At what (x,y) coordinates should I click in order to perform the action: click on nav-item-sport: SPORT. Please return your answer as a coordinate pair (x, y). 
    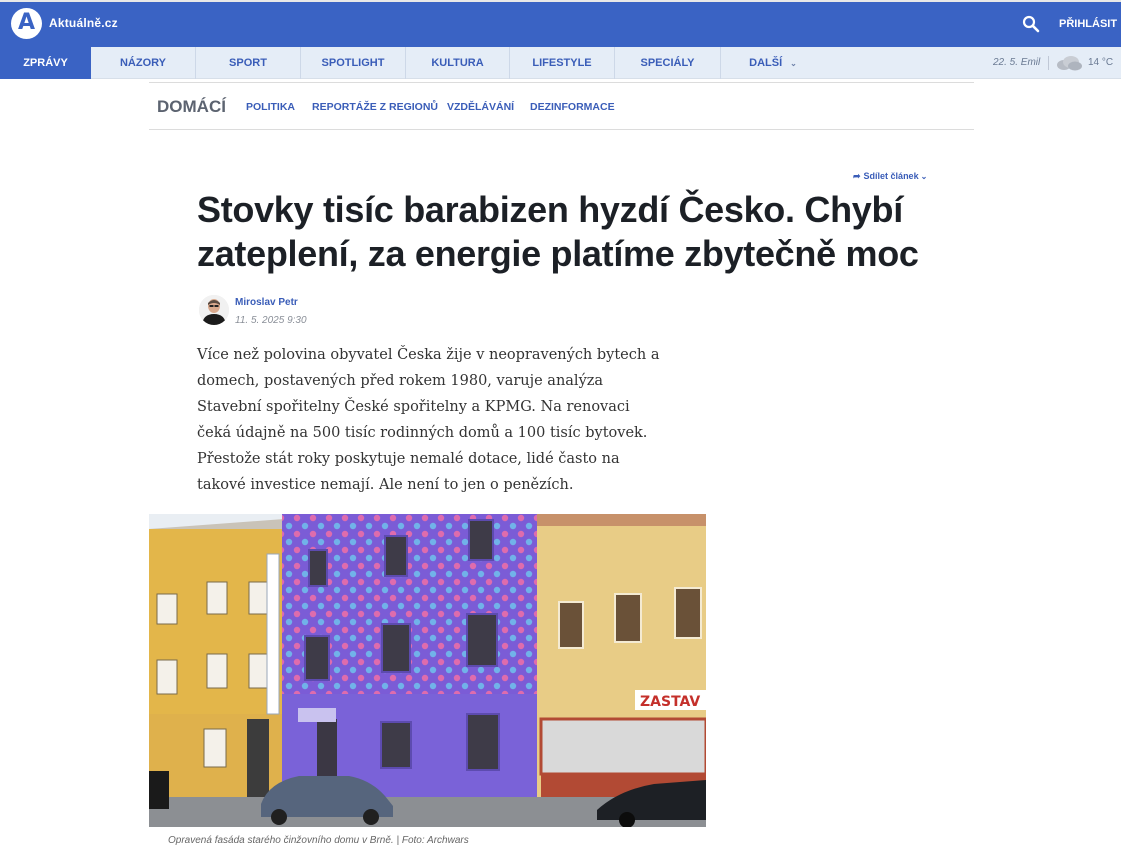
    Looking at the image, I should click on (248, 63).